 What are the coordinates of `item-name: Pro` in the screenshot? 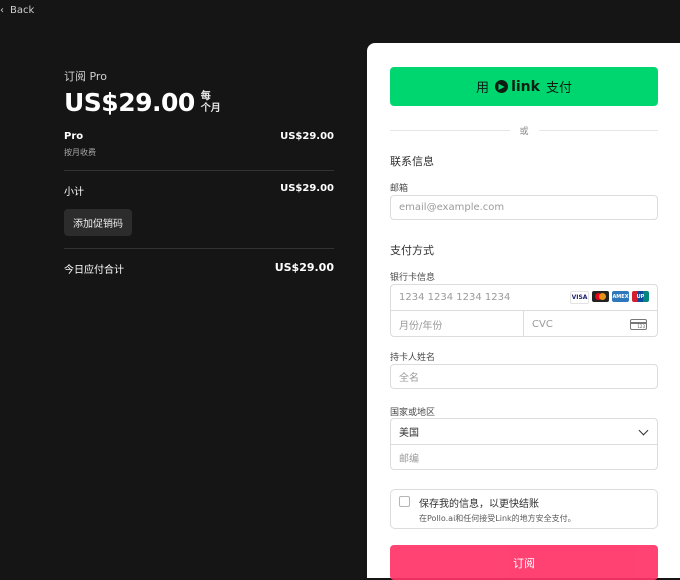 It's located at (74, 136).